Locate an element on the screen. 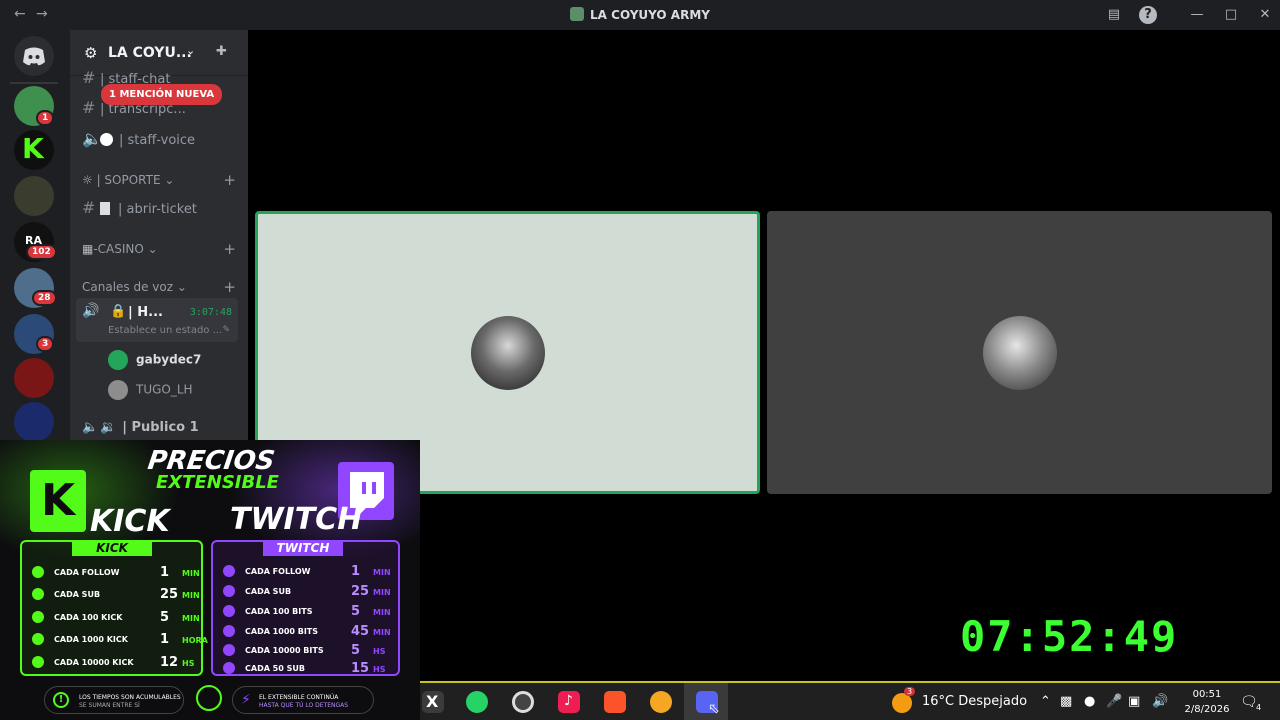 The height and width of the screenshot is (720, 1280). channel-publico-1: 🔈 🔉 | Publico 1 is located at coordinates (140, 427).